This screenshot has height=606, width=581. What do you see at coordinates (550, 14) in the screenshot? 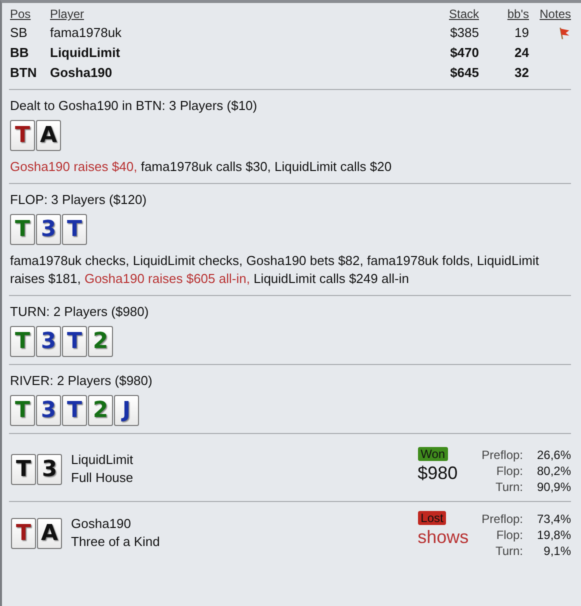
I see `column-header: Notes` at bounding box center [550, 14].